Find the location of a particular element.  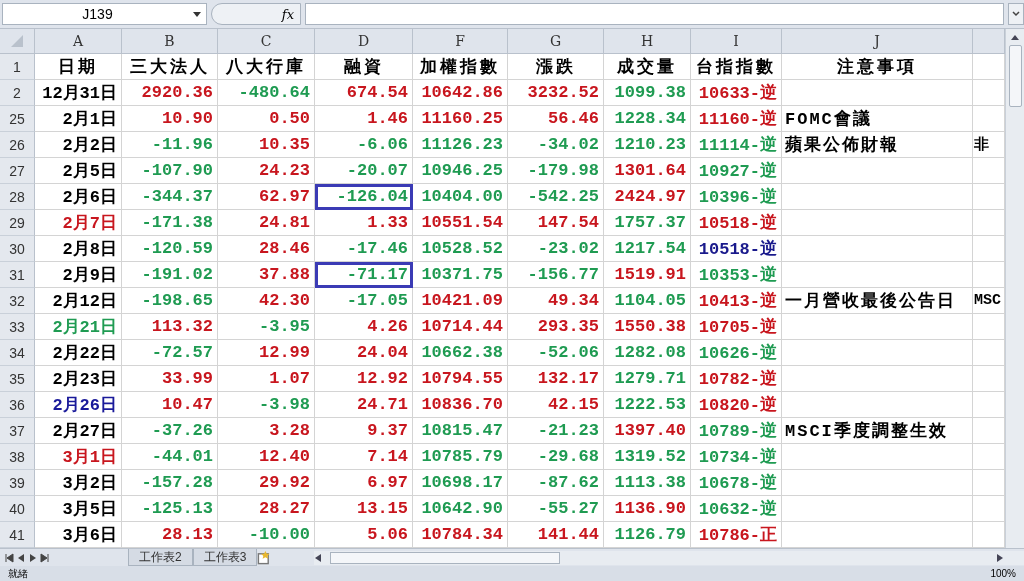

table-cell: 10642.86 is located at coordinates (460, 93).